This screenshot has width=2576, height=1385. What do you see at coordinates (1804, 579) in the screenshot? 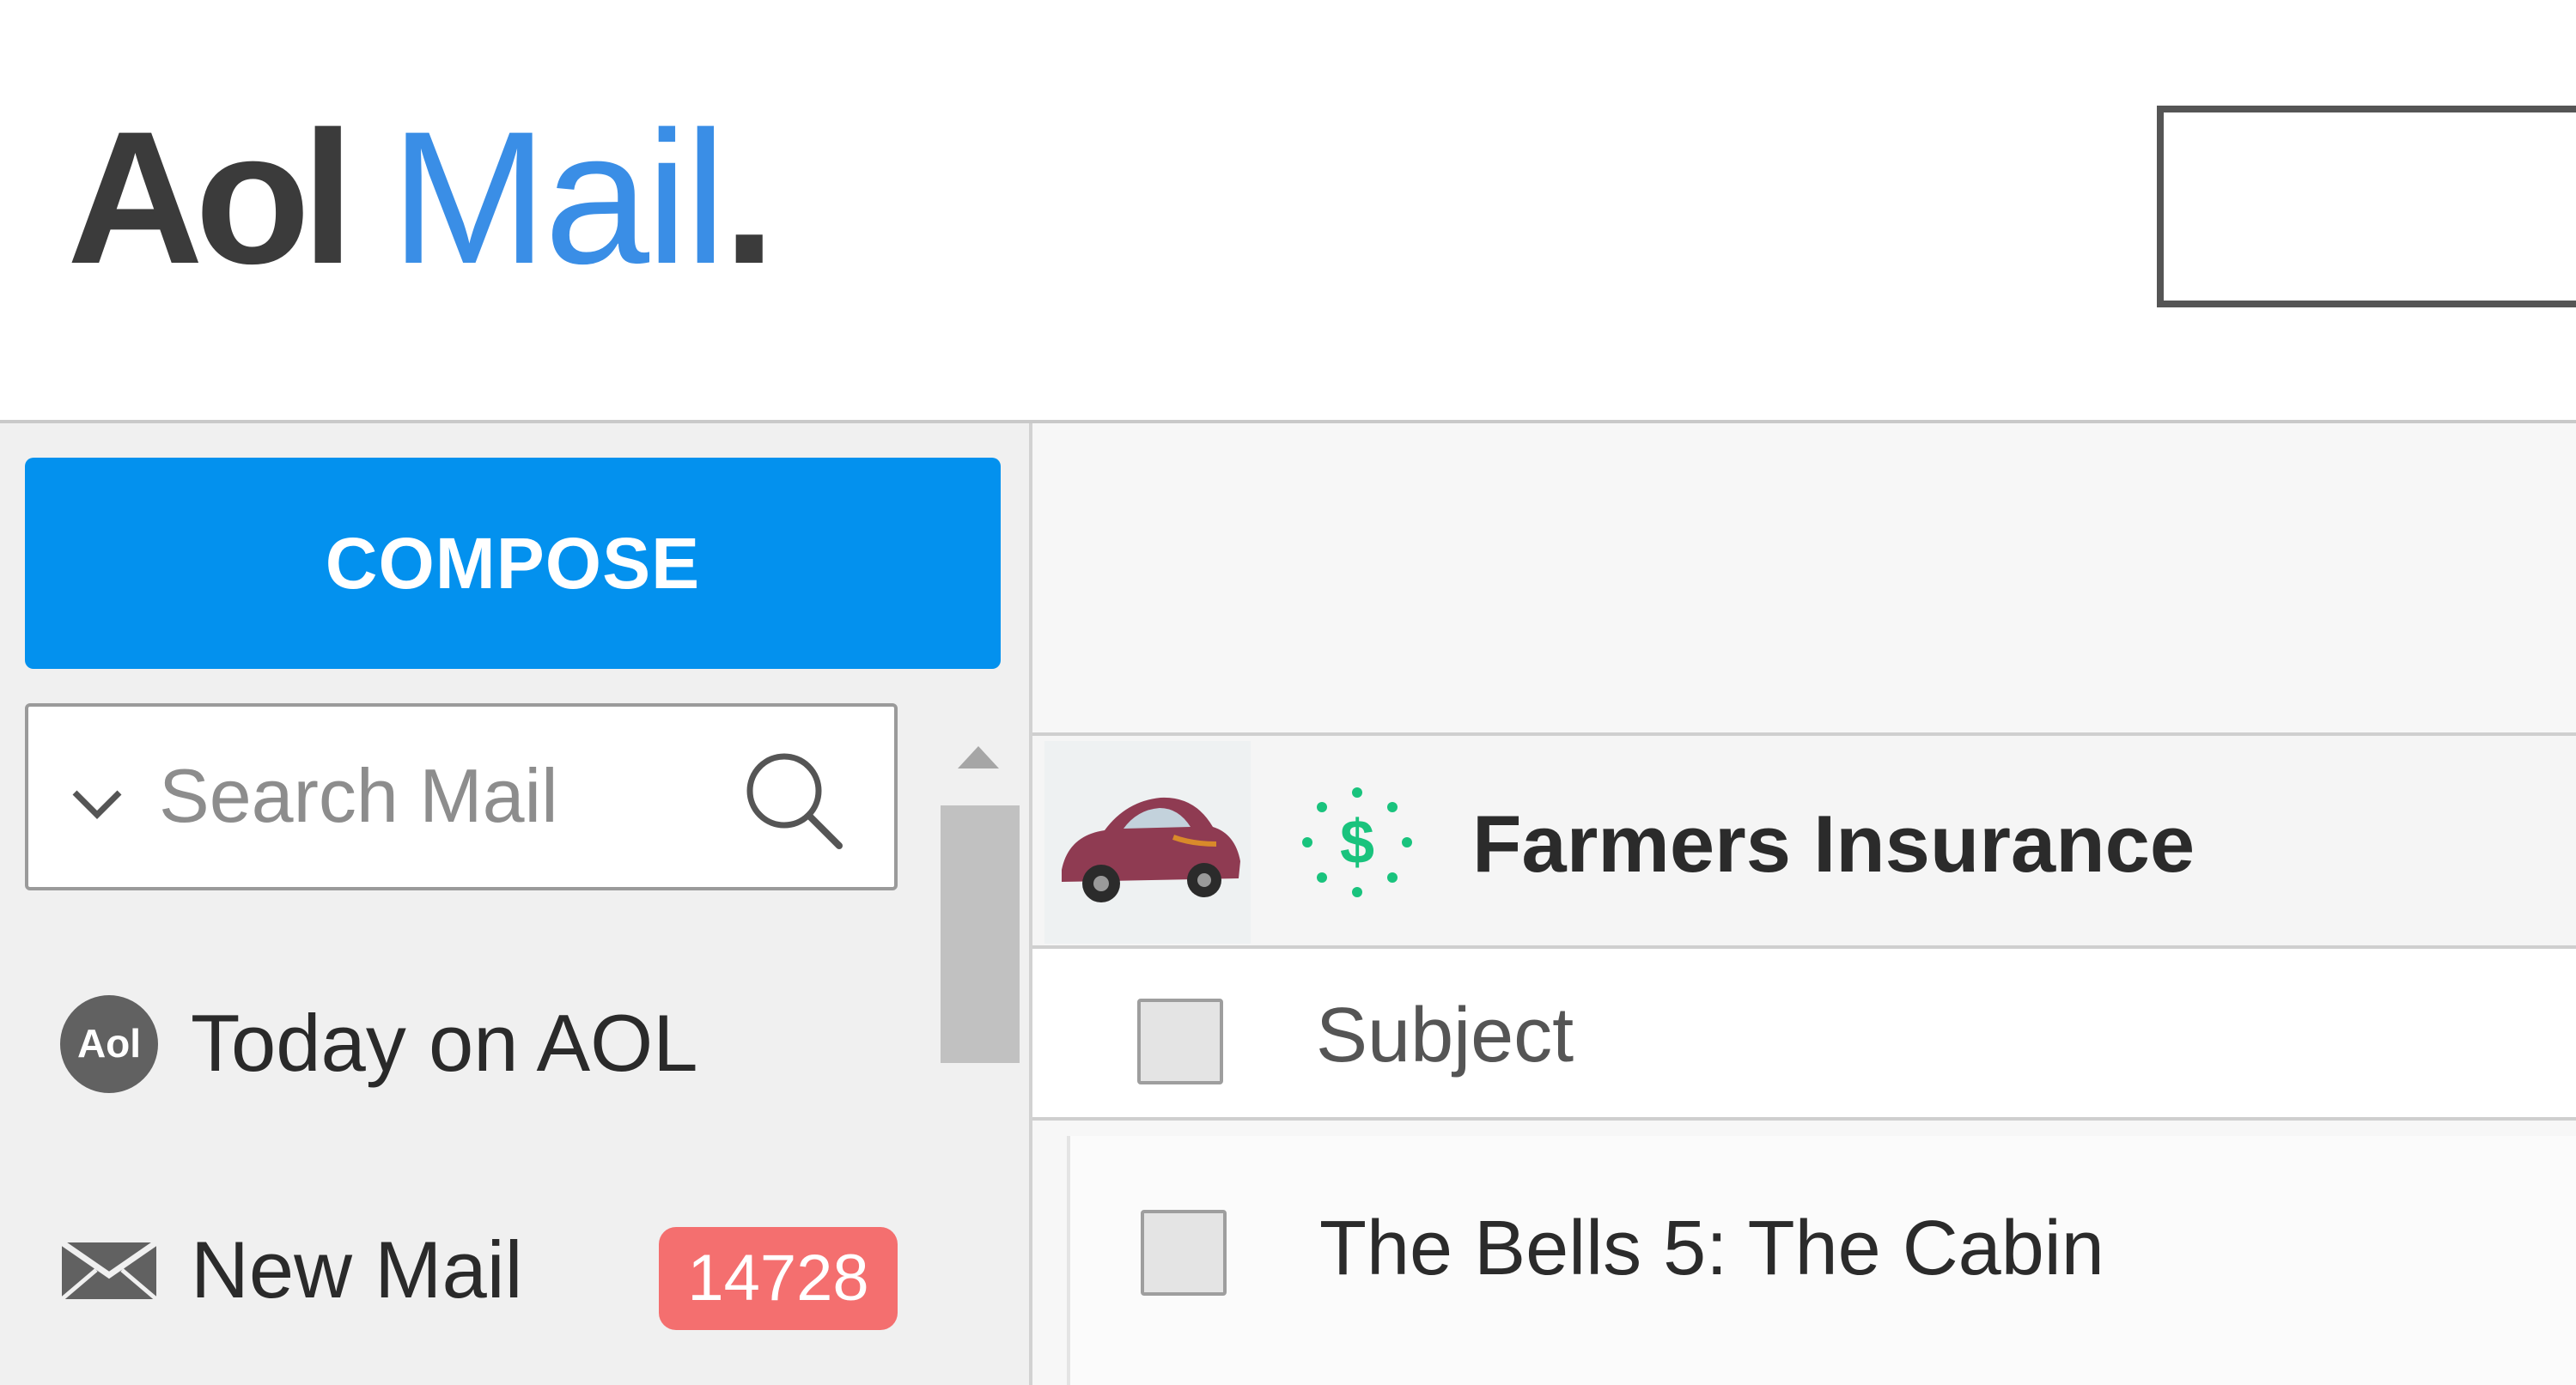
I see `message-toolbar` at bounding box center [1804, 579].